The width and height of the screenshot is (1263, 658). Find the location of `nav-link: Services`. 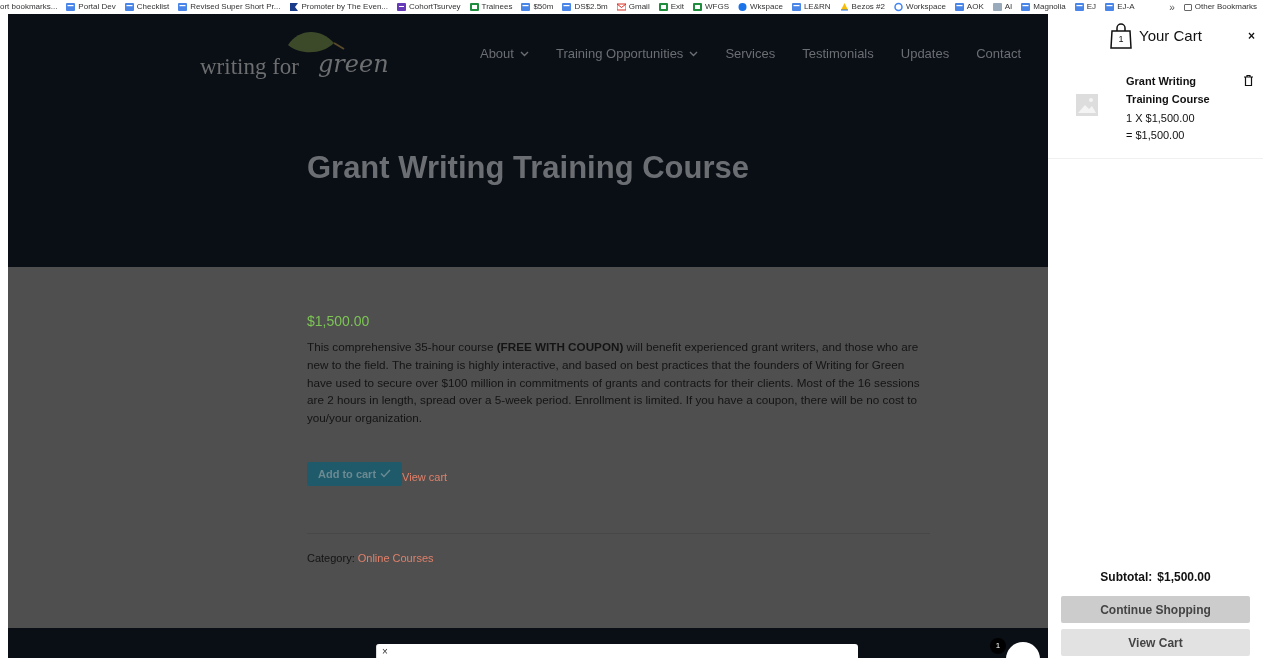

nav-link: Services is located at coordinates (750, 54).